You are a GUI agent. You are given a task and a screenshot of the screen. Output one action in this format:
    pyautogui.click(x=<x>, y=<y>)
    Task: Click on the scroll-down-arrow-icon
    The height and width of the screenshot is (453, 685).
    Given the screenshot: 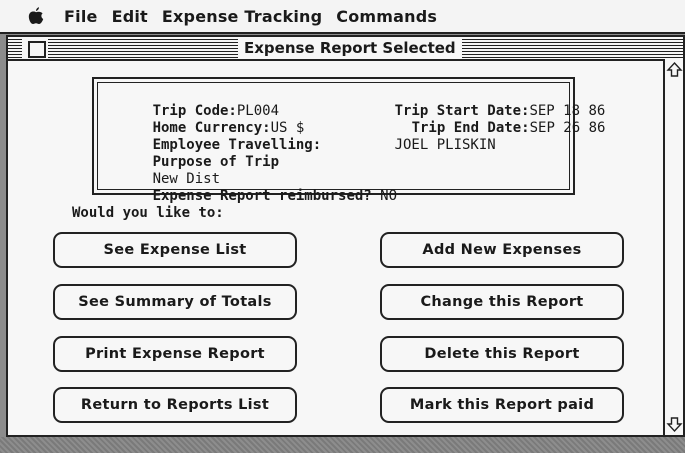 What is the action you would take?
    pyautogui.click(x=674, y=424)
    